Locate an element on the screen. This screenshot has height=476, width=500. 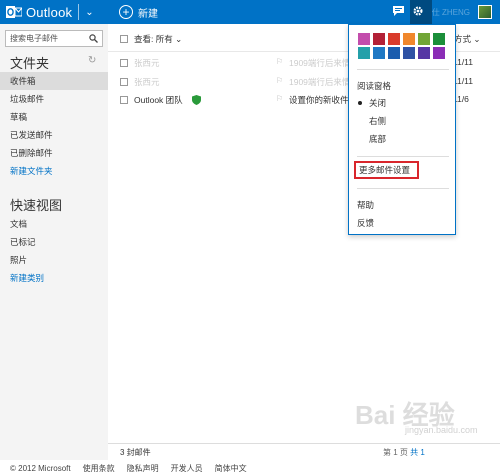
search-input: 搜索电子邮件 is located at coordinates (54, 38).